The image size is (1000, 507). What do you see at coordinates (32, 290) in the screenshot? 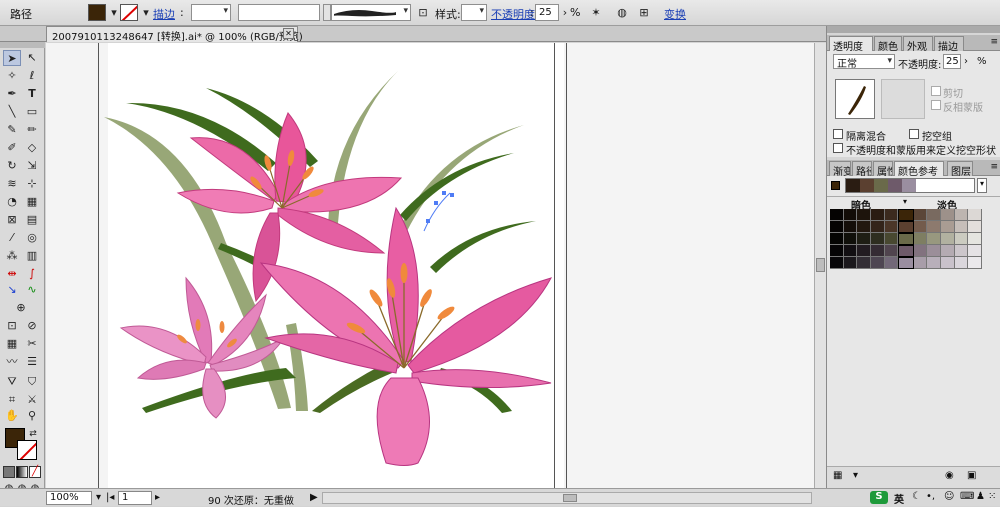
I see `smooth-tool-icon: ∿` at bounding box center [32, 290].